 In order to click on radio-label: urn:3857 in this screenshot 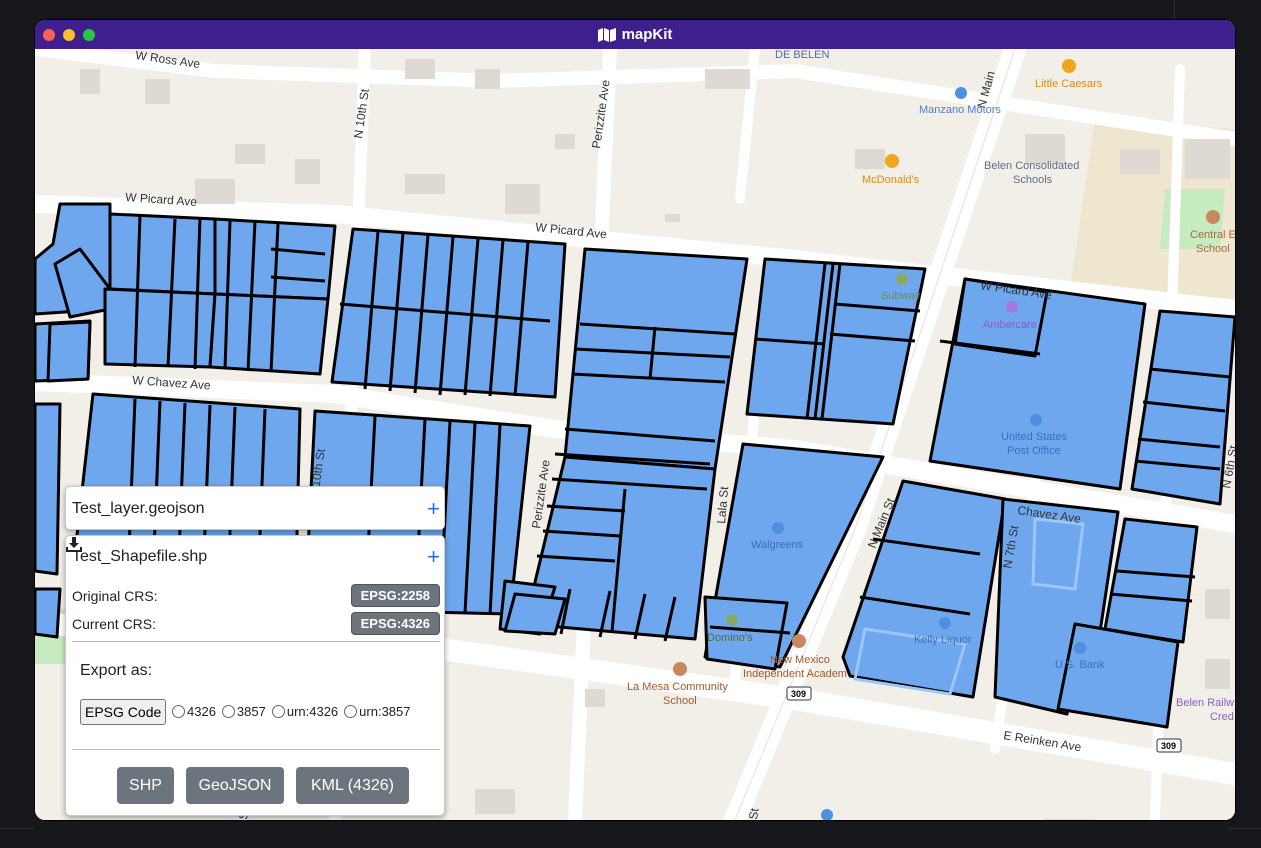, I will do `click(385, 711)`.